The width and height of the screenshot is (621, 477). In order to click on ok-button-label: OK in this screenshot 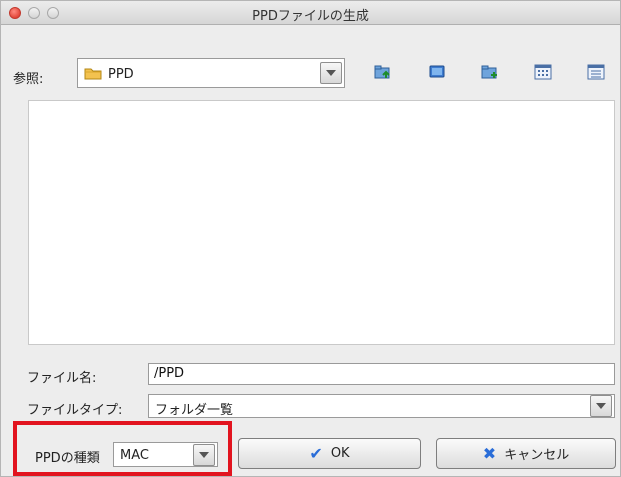, I will do `click(340, 453)`.